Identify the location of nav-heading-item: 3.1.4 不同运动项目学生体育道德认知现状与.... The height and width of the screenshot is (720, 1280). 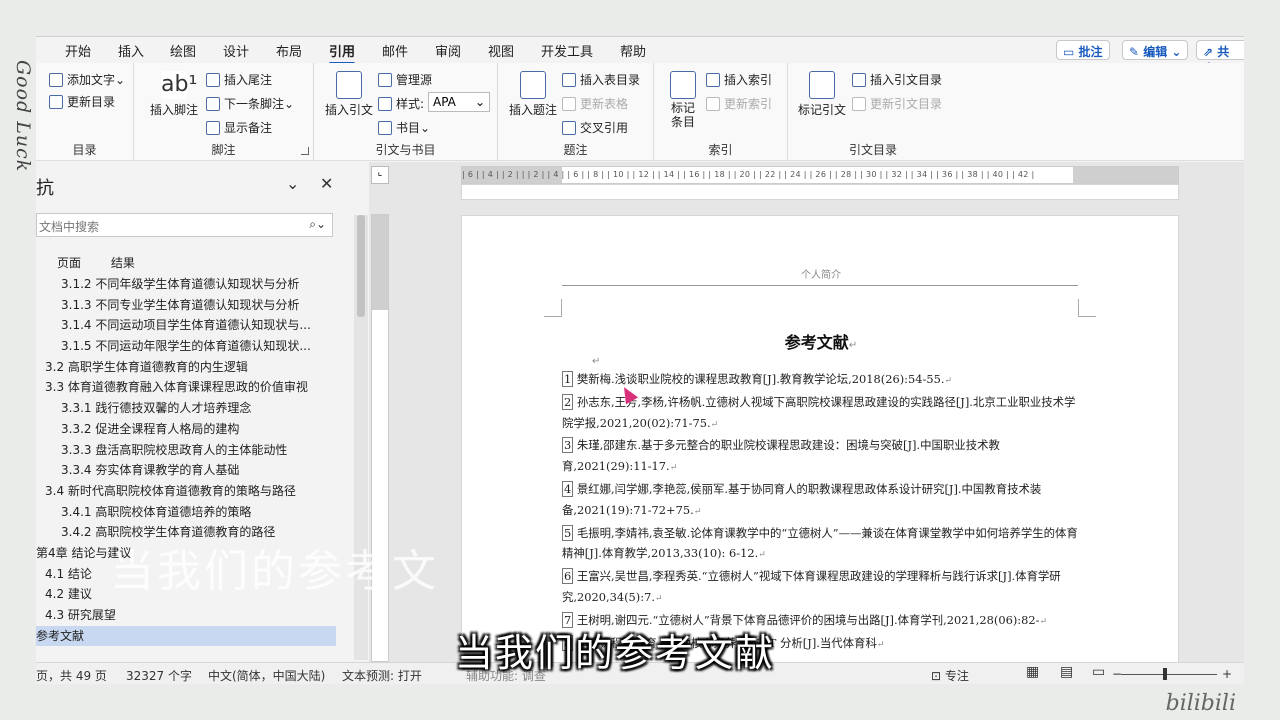
(186, 325).